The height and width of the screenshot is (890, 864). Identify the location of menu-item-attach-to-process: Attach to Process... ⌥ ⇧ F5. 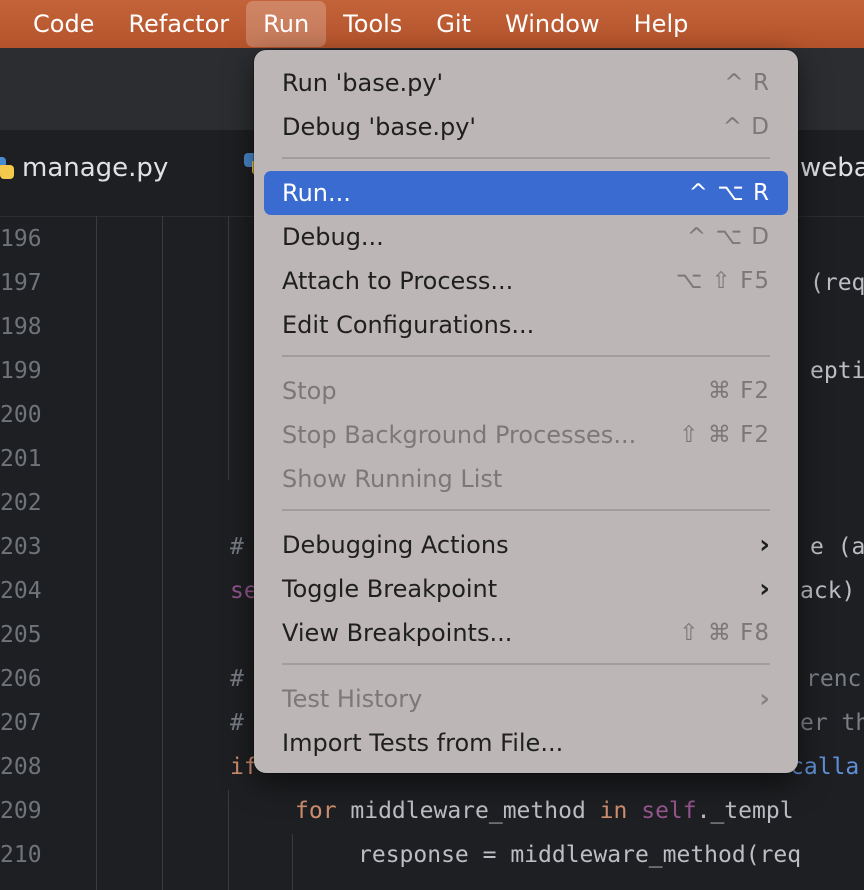
(526, 281).